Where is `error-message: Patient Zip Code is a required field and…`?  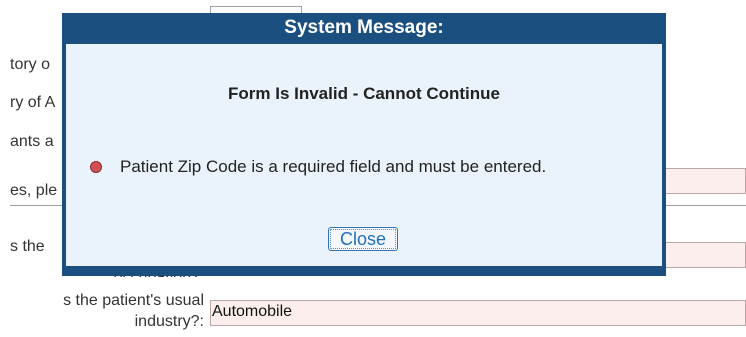
error-message: Patient Zip Code is a required field and… is located at coordinates (333, 166).